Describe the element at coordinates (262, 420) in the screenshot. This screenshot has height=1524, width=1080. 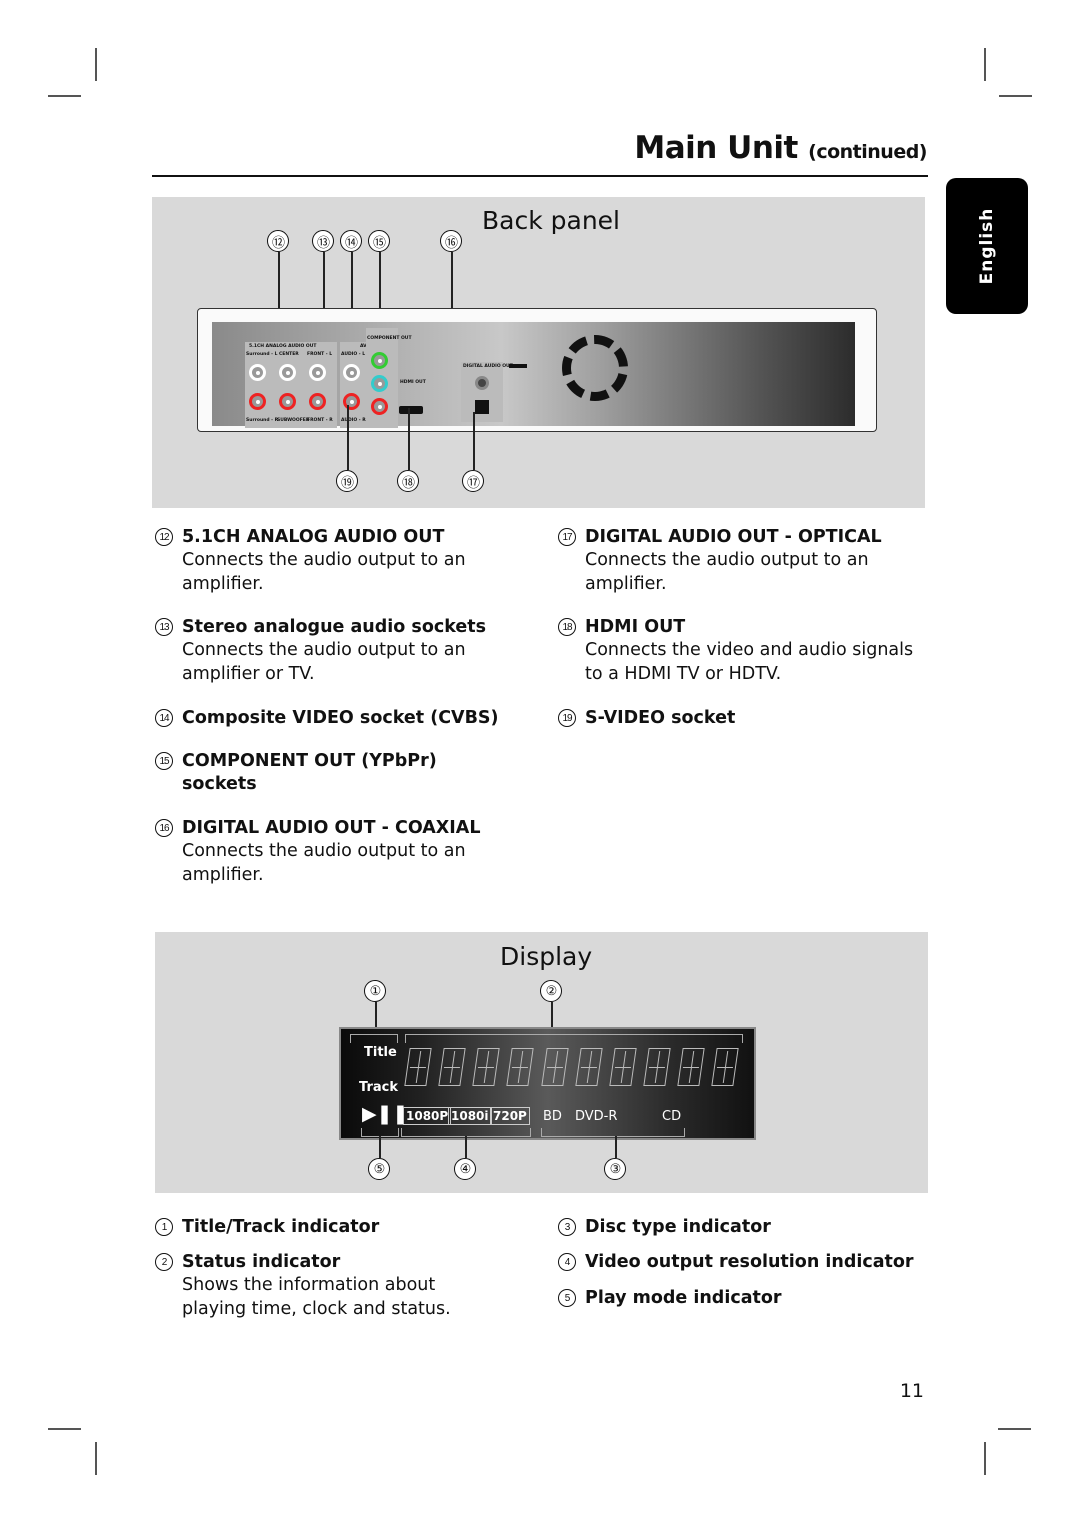
I see `label-surround-r: Surround - R` at that location.